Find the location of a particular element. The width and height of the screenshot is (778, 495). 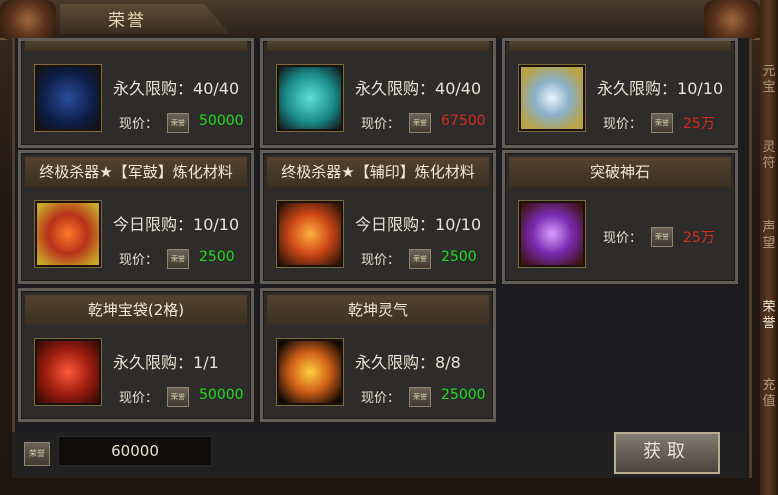

card-header: 乾坤灵气 is located at coordinates (378, 310).